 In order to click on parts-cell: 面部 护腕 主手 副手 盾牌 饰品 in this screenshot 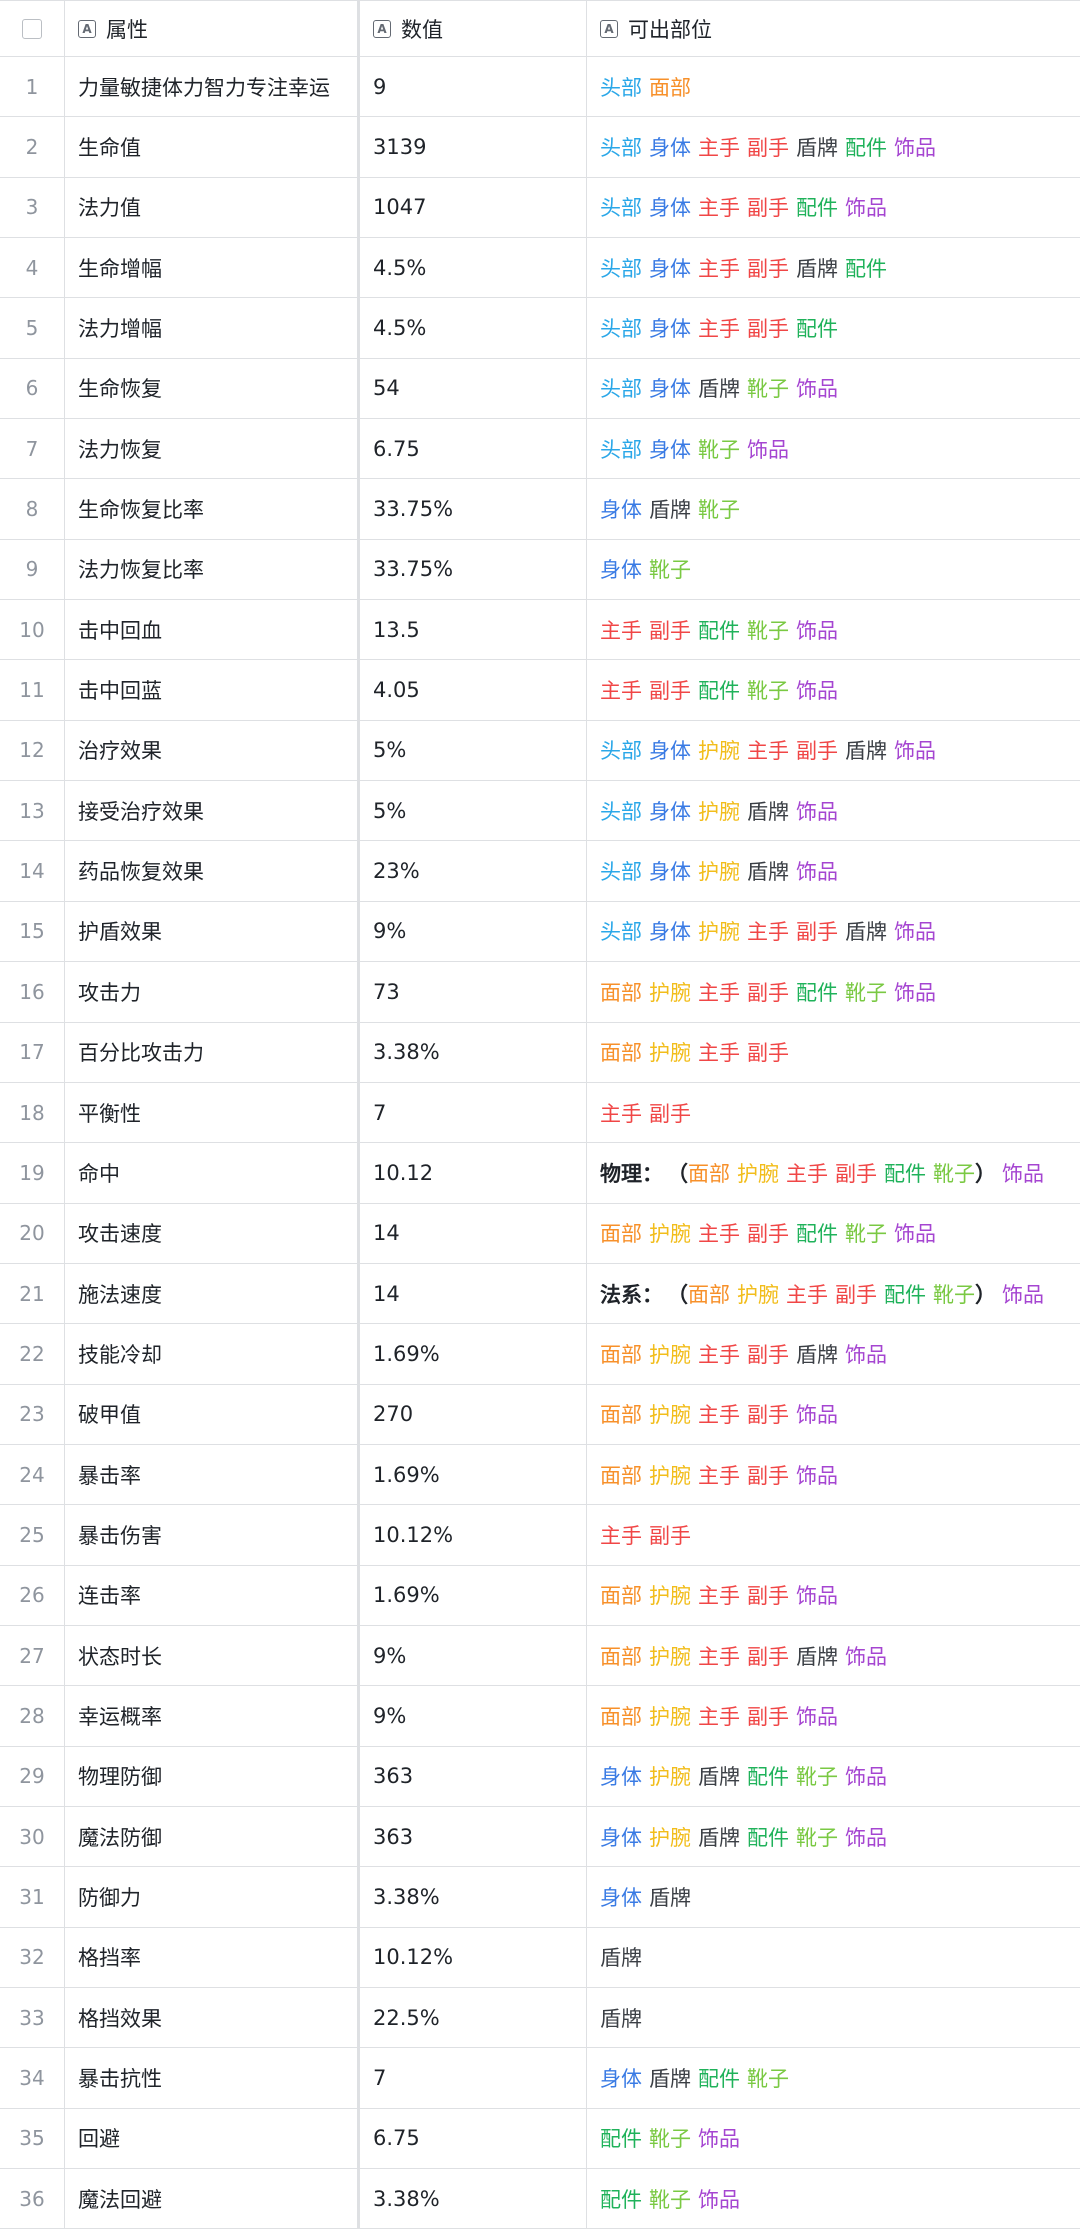, I will do `click(833, 1655)`.